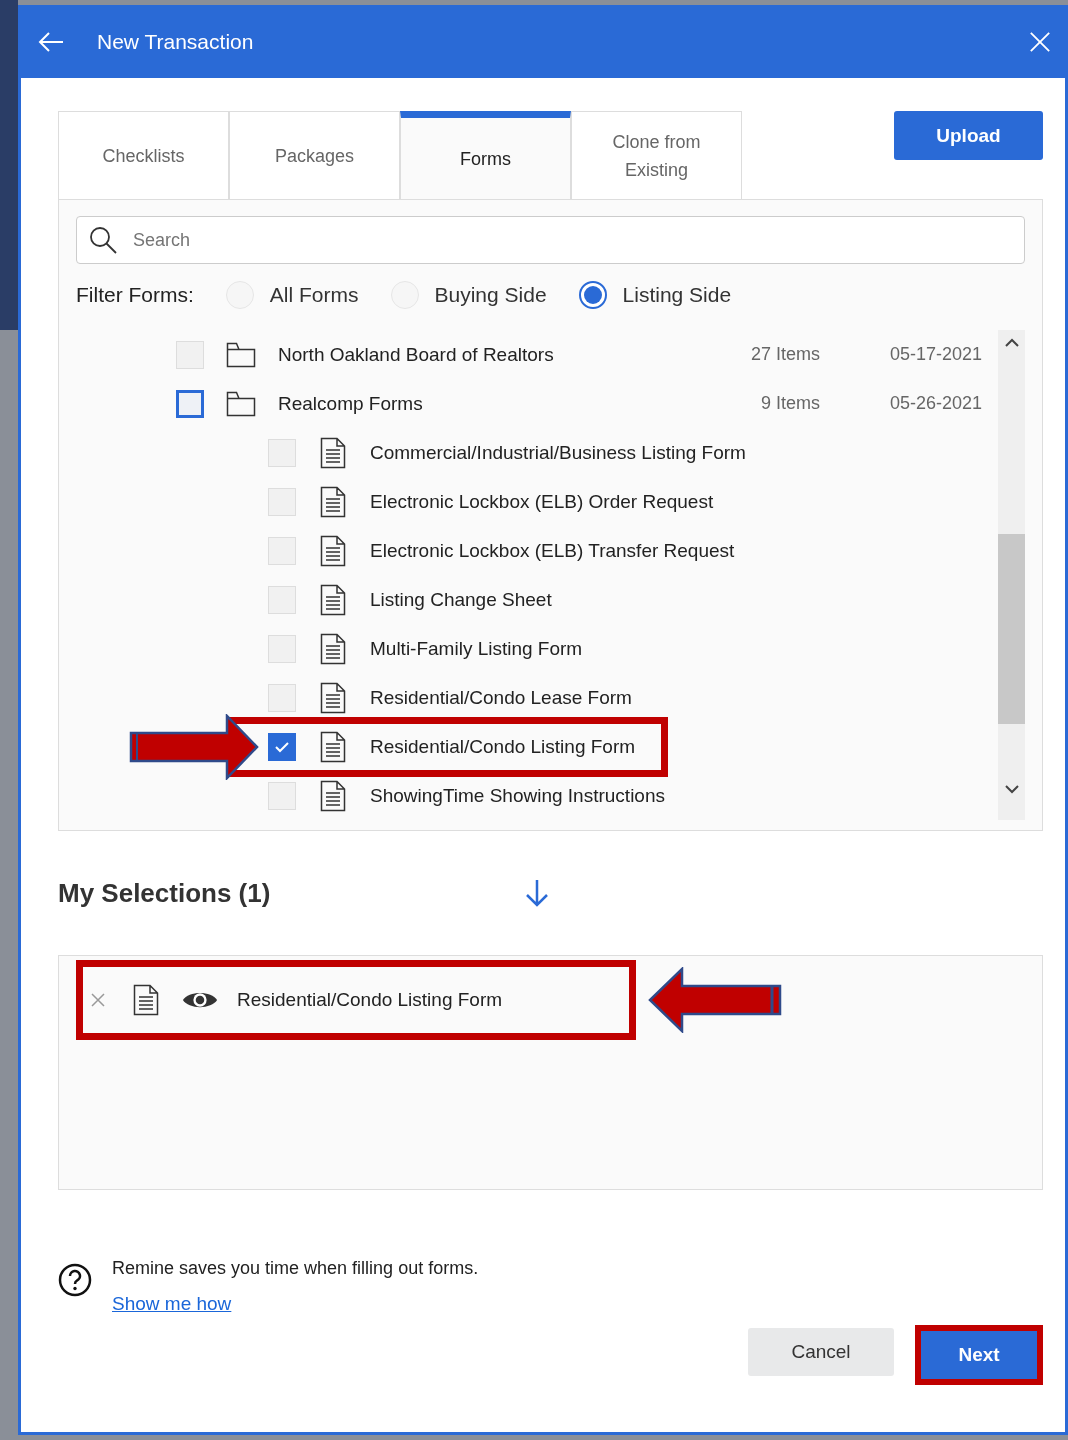  I want to click on item-count: 9 Items, so click(789, 403).